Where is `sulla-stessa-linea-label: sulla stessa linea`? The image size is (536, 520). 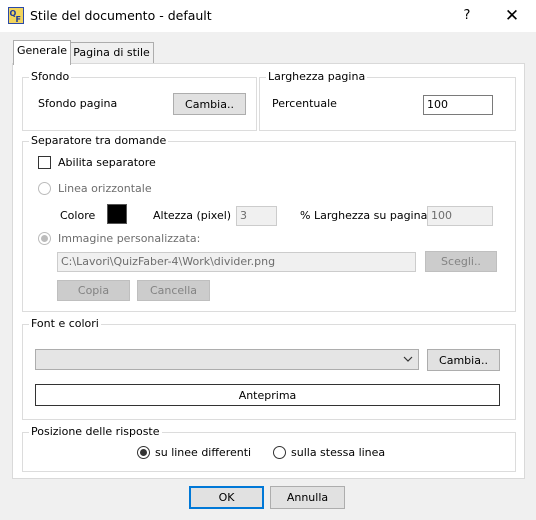
sulla-stessa-linea-label: sulla stessa linea is located at coordinates (338, 452).